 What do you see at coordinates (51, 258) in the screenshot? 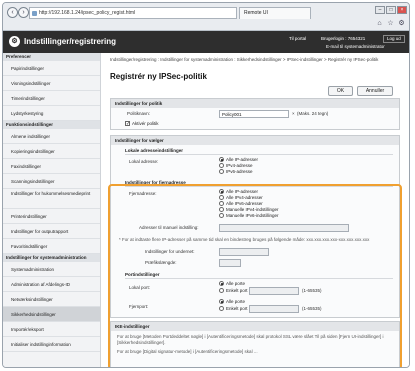
I see `sidebar-head-sysadmin: Indstillinger for systemadministration` at bounding box center [51, 258].